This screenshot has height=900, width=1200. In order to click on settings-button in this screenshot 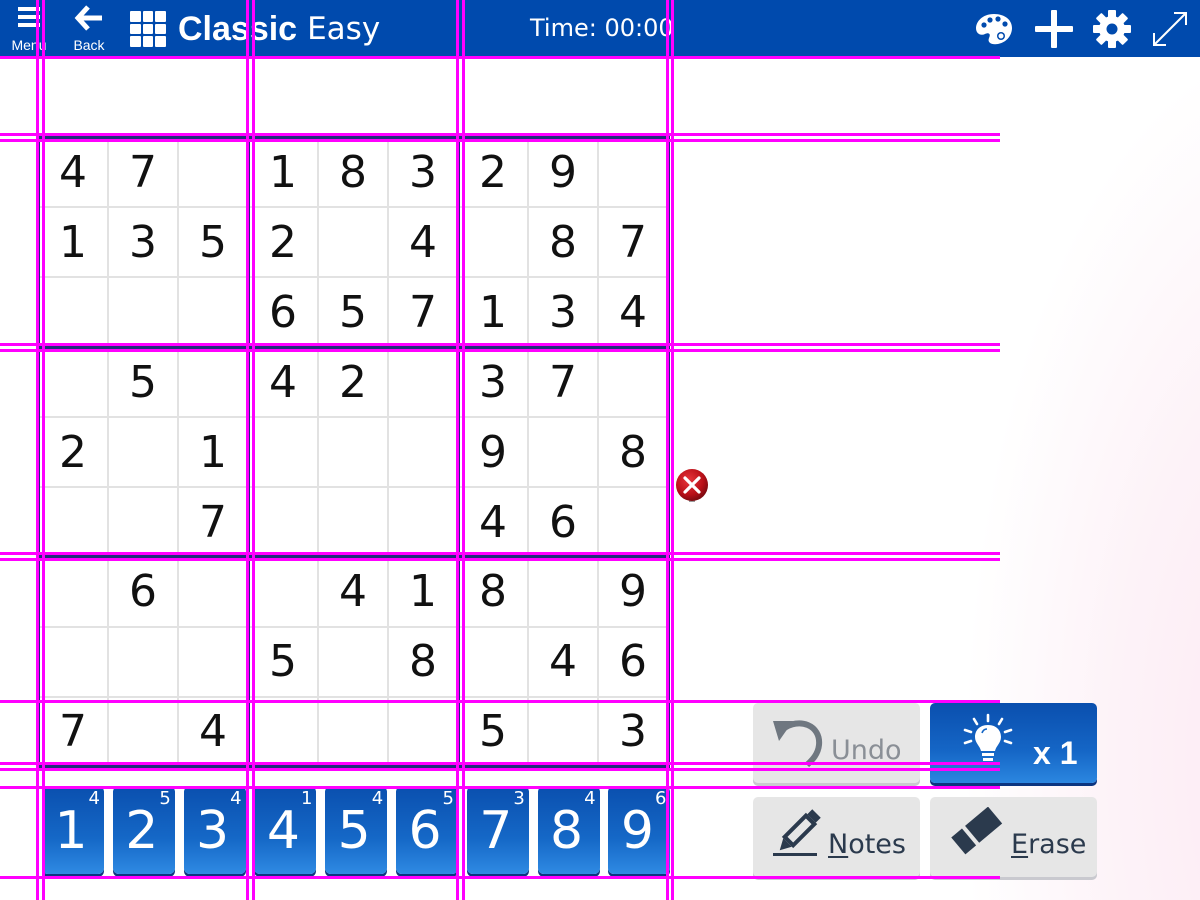, I will do `click(1112, 29)`.